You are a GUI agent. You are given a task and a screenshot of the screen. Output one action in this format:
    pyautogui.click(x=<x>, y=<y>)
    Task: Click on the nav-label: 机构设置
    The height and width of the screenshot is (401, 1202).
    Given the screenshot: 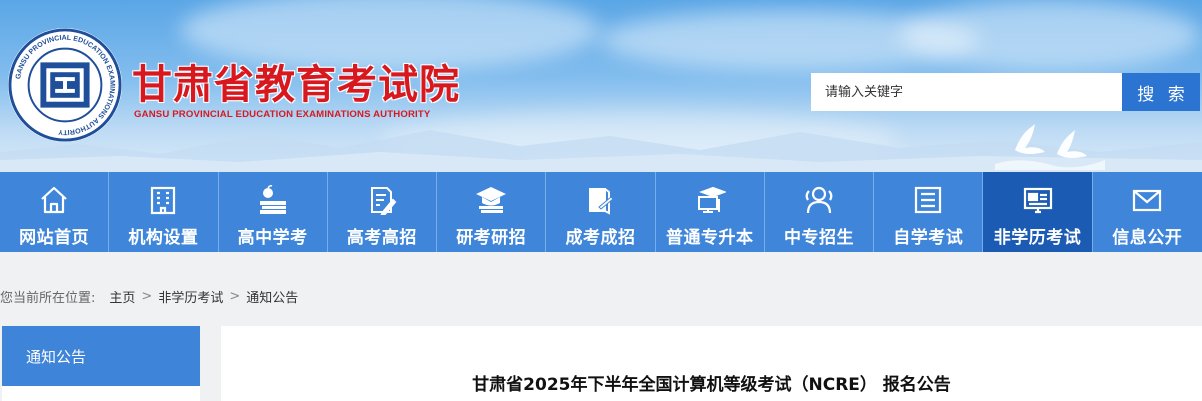 What is the action you would take?
    pyautogui.click(x=163, y=238)
    